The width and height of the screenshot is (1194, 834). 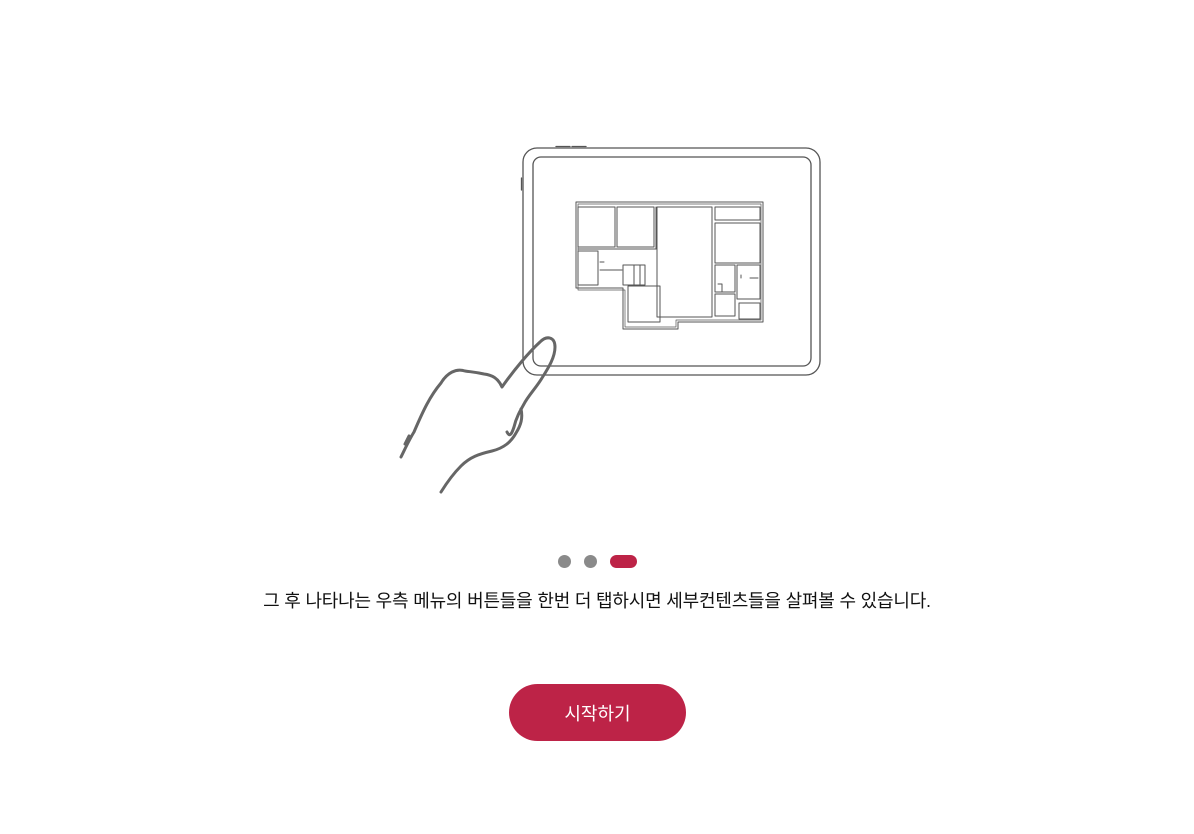 I want to click on page-indicator, so click(x=597, y=561).